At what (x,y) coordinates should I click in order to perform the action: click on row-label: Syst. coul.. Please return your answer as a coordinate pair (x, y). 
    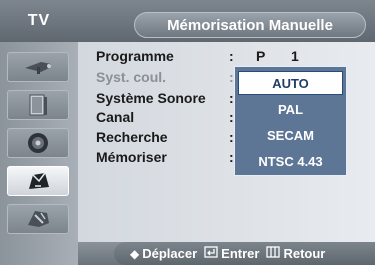
    Looking at the image, I should click on (131, 77).